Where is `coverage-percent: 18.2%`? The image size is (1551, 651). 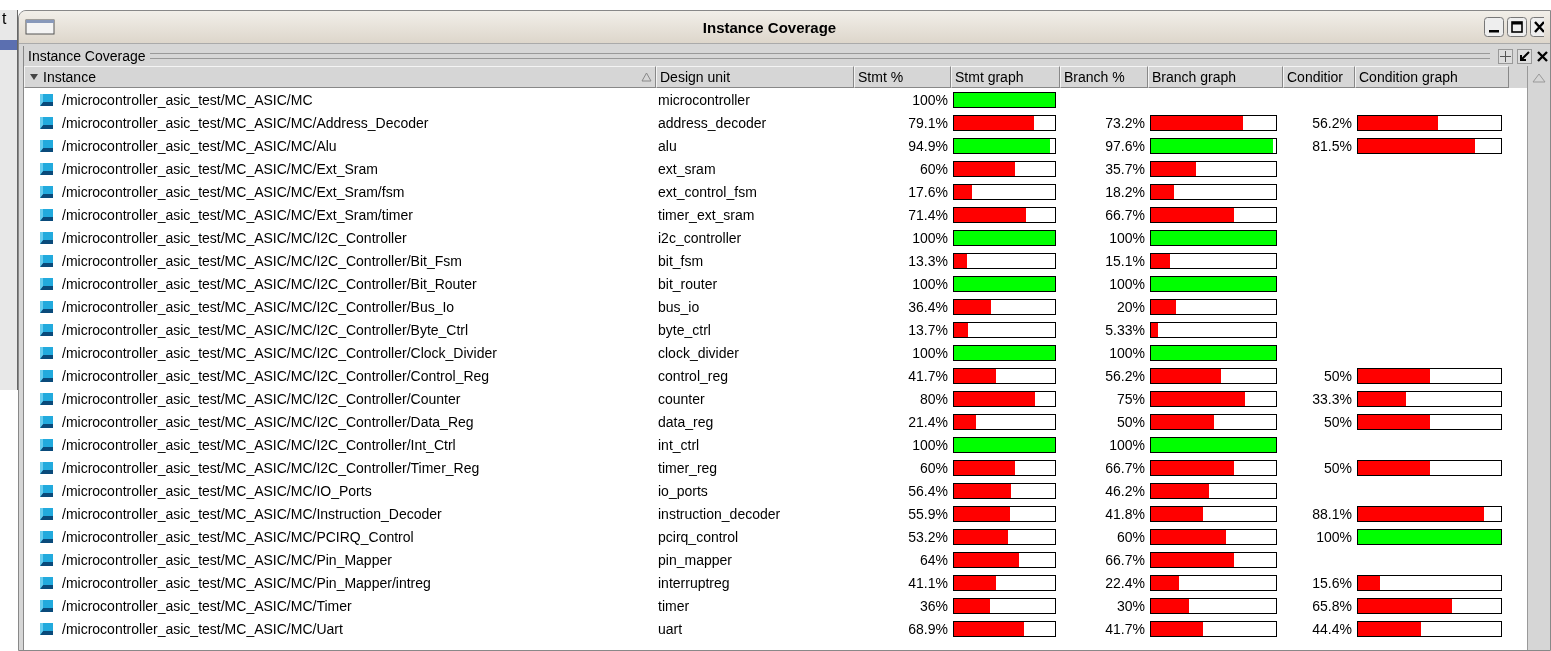
coverage-percent: 18.2% is located at coordinates (1125, 191).